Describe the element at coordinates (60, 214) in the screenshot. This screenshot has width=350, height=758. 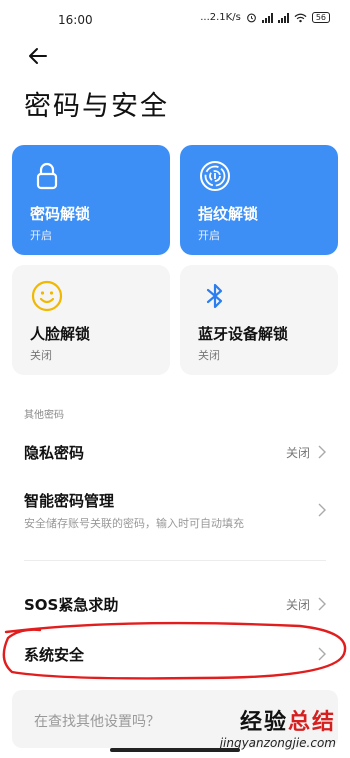
I see `tile-name: 密码解锁` at that location.